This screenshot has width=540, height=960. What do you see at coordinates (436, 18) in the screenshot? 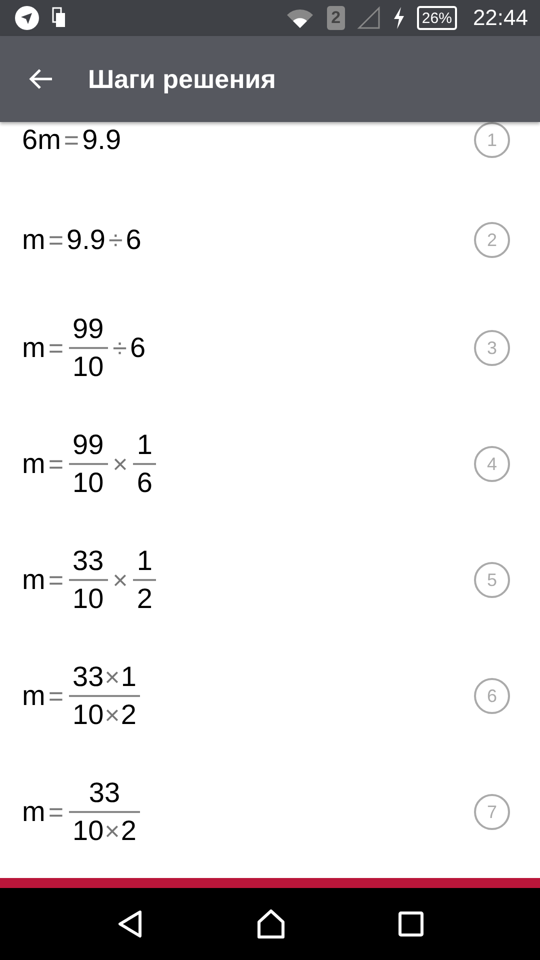
I see `battery-level: 26%` at bounding box center [436, 18].